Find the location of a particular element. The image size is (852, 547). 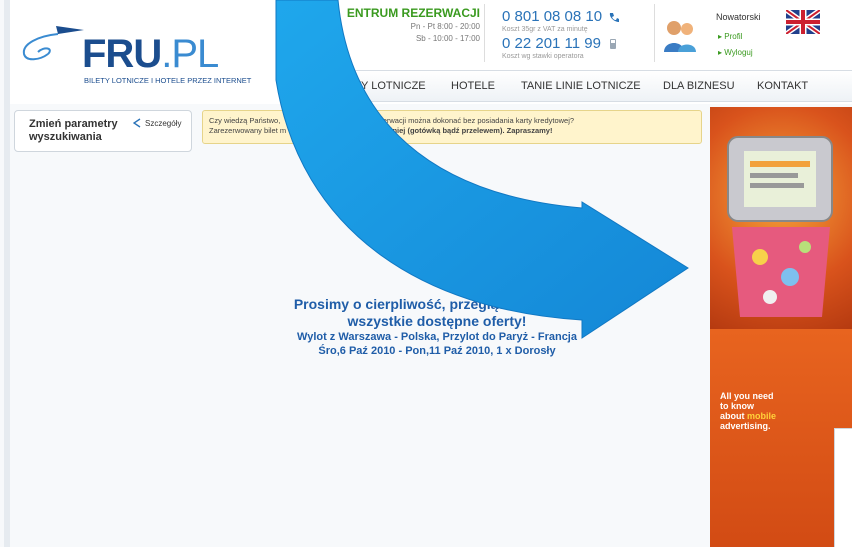

nav-item-hotels: HOTELE is located at coordinates (473, 86).